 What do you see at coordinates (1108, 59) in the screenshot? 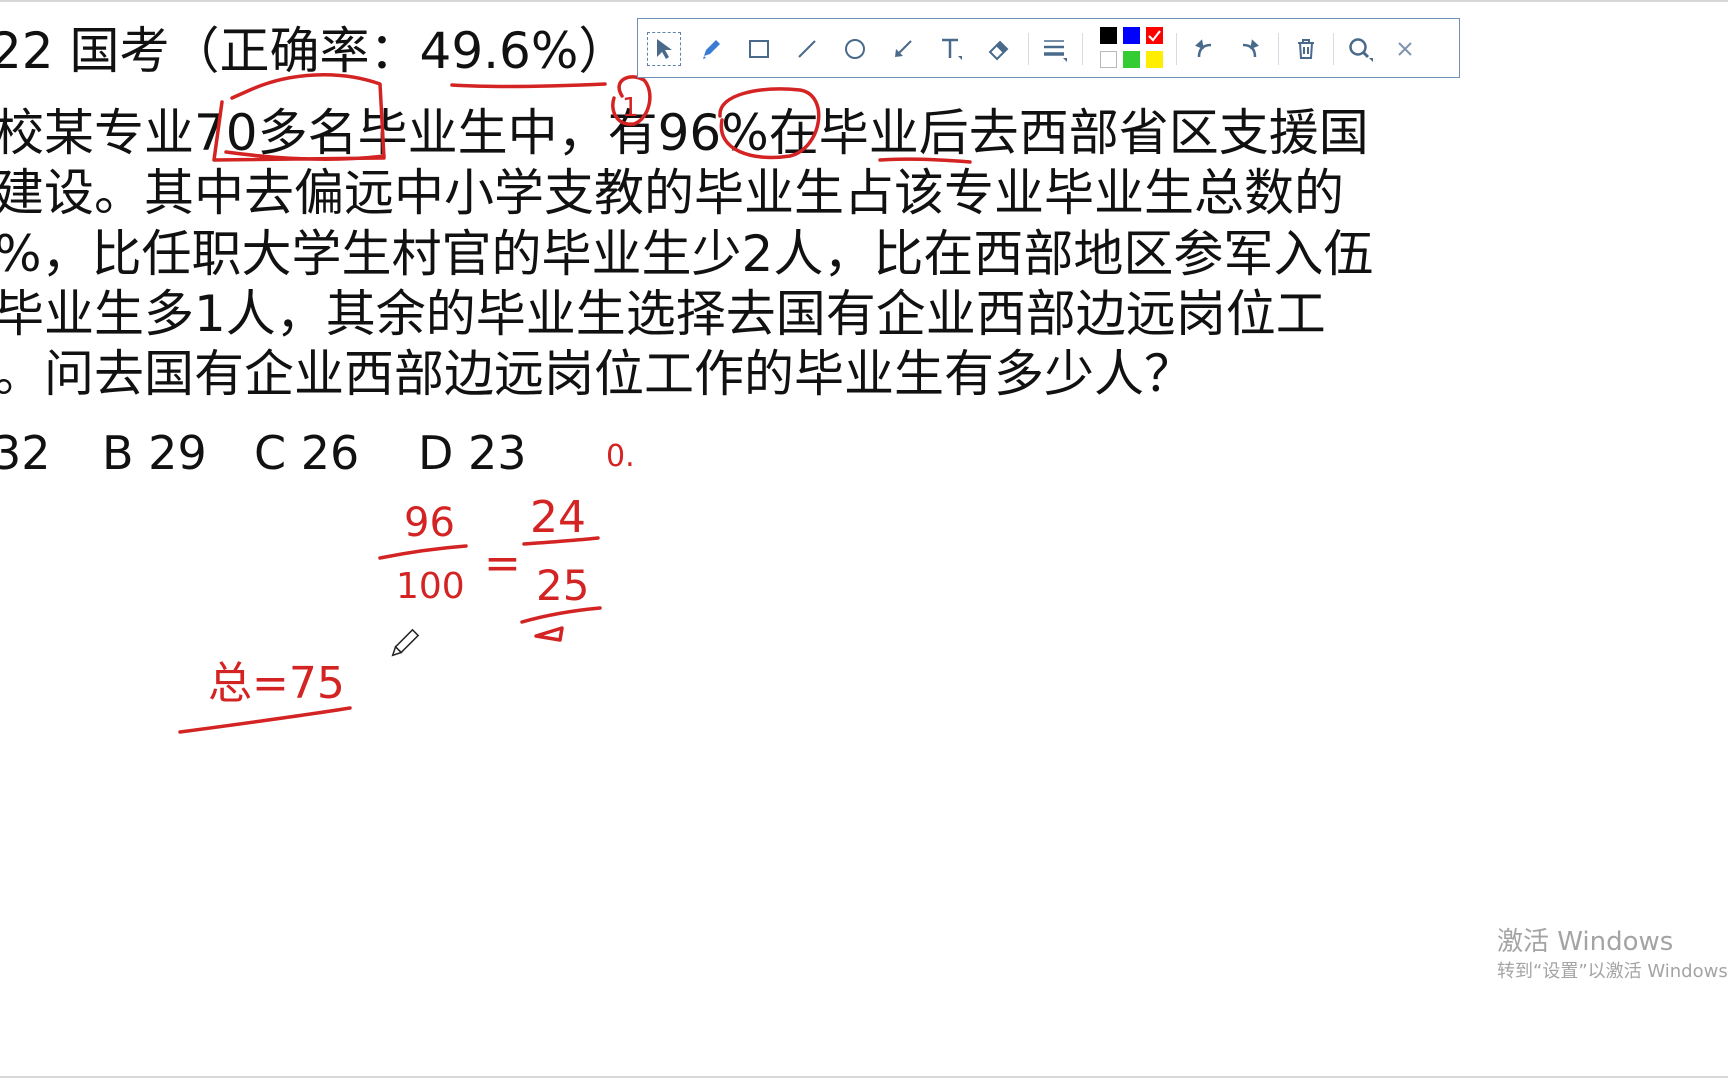
I see `color-swatch-white` at bounding box center [1108, 59].